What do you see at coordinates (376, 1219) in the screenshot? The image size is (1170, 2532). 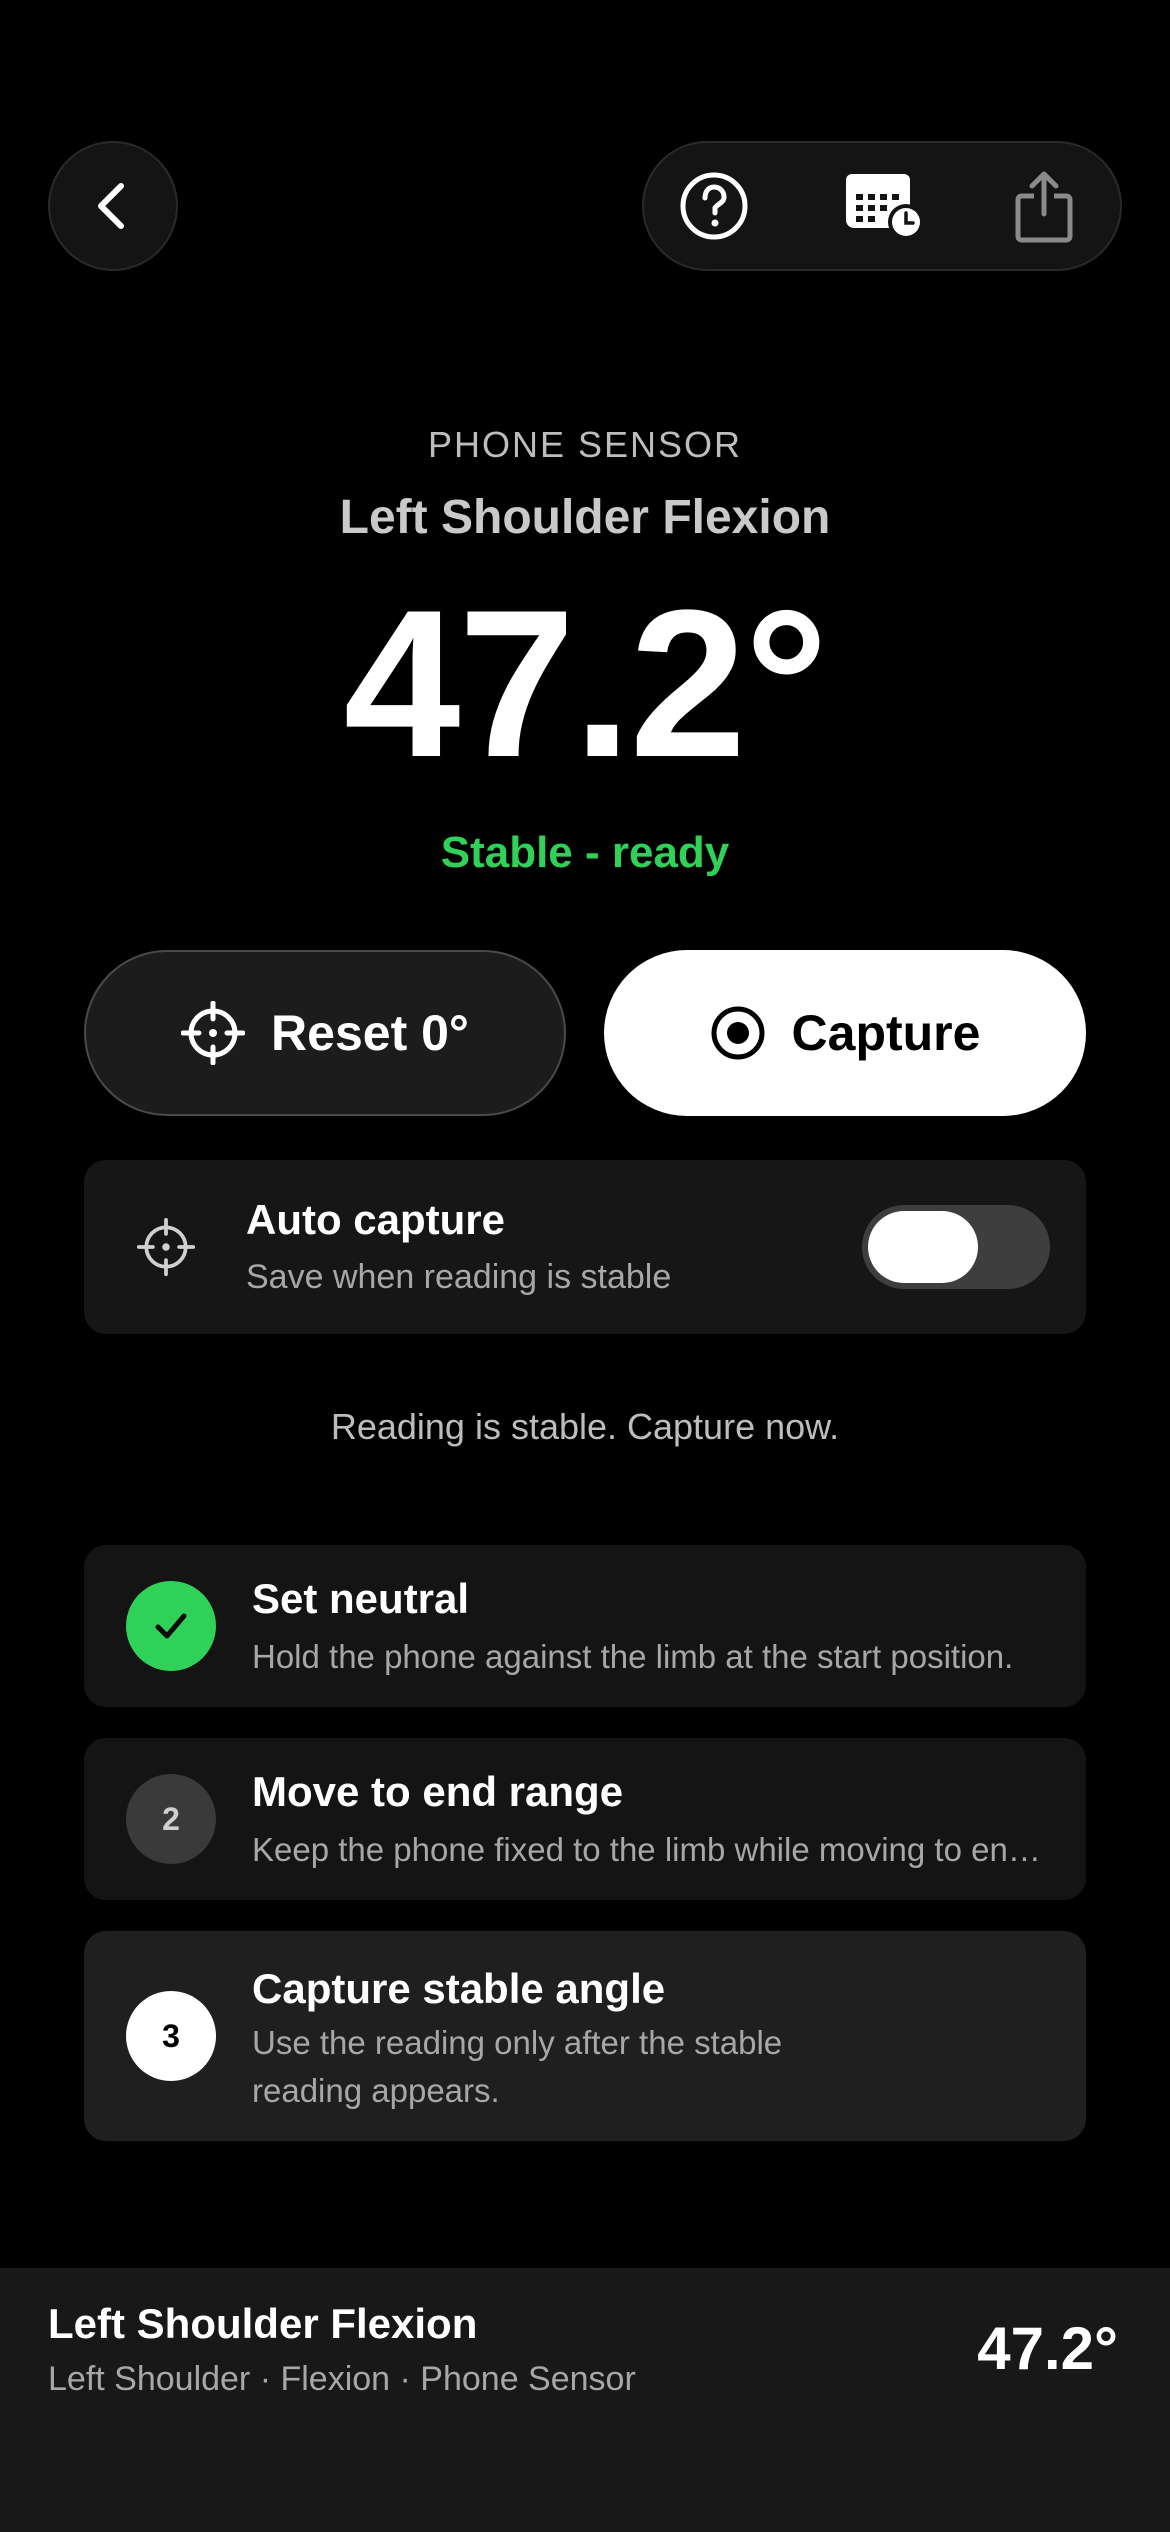 I see `auto-capture-title: Auto capture` at bounding box center [376, 1219].